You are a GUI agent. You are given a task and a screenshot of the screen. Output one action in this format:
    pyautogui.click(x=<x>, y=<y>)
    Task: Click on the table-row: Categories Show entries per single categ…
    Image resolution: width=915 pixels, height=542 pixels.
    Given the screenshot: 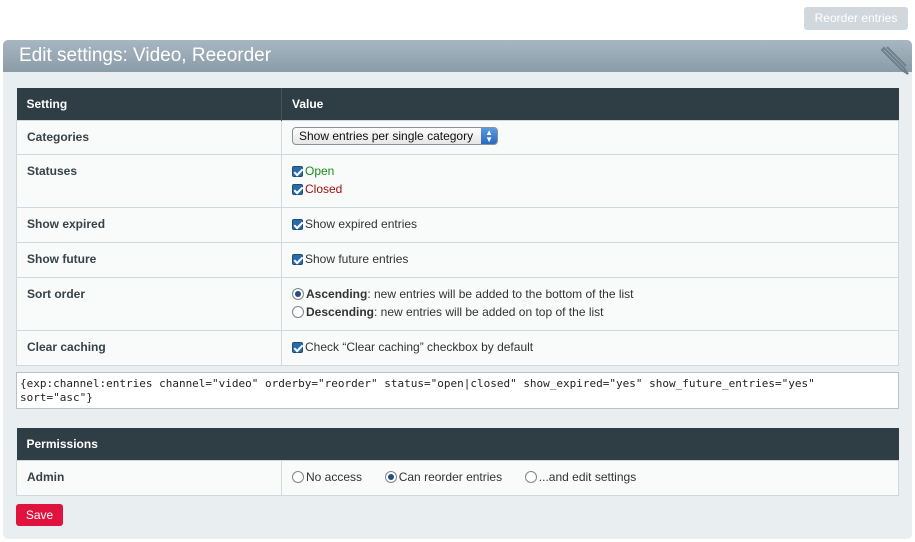 What is the action you would take?
    pyautogui.click(x=457, y=137)
    